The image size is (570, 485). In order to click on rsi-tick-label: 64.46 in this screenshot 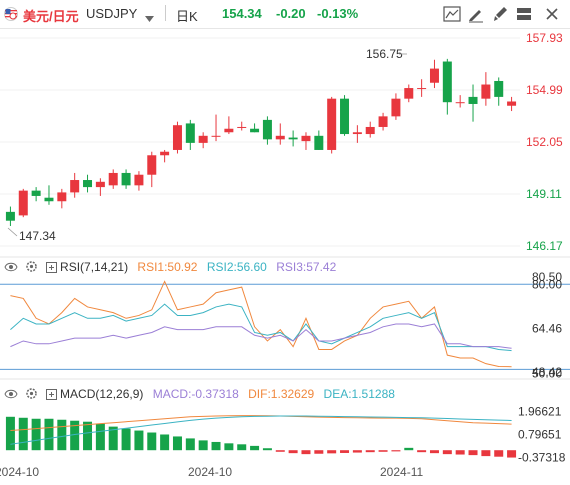, I will do `click(547, 328)`.